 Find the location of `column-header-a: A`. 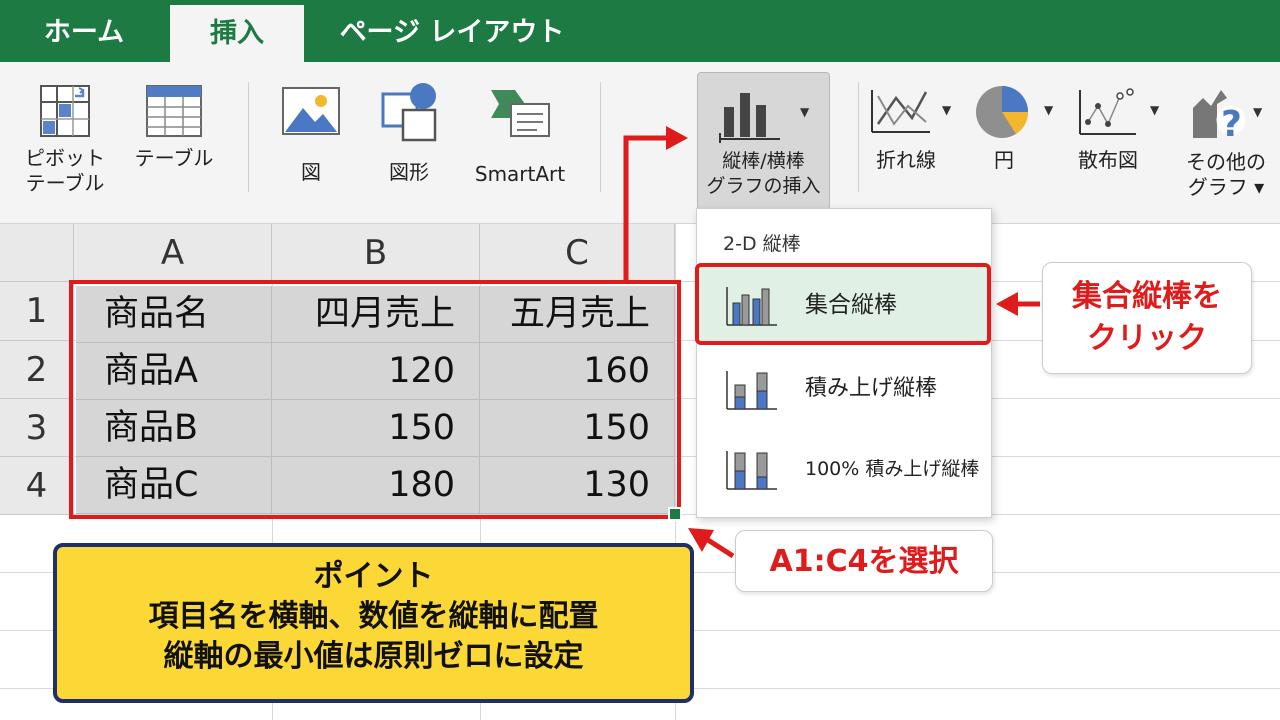

column-header-a: A is located at coordinates (173, 253).